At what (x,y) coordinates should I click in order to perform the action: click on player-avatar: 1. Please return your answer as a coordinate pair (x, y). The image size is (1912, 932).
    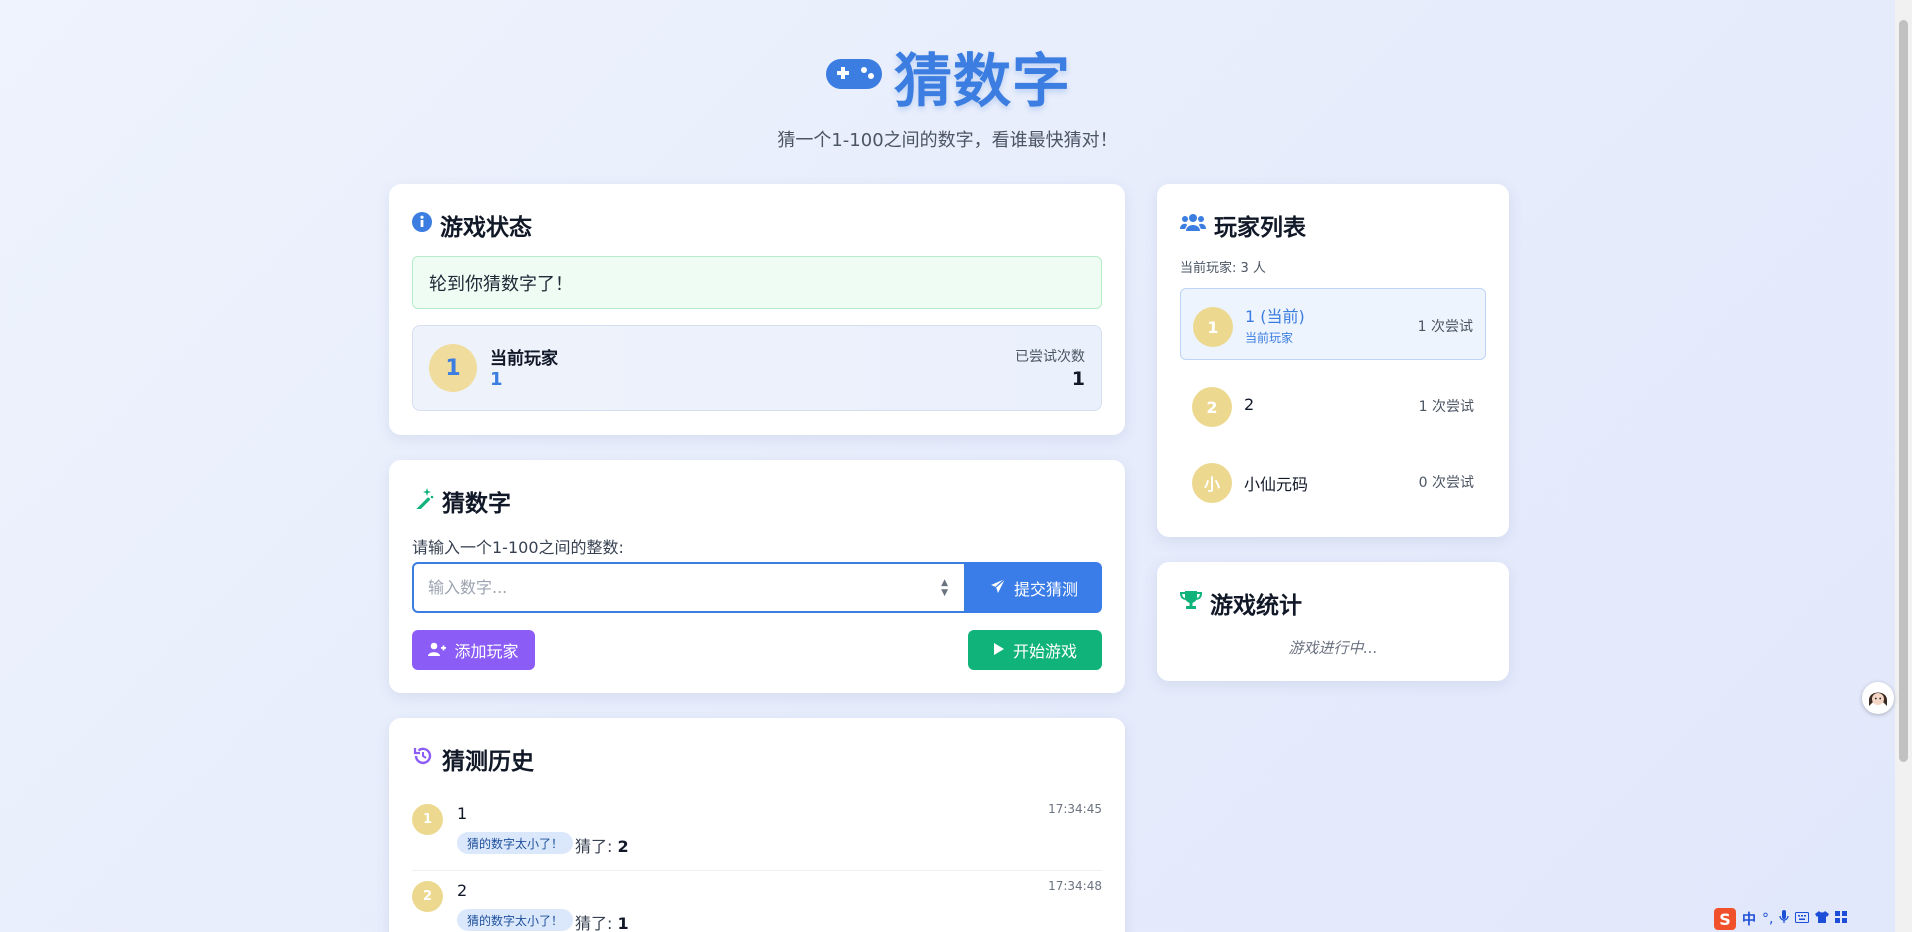
    Looking at the image, I should click on (1213, 327).